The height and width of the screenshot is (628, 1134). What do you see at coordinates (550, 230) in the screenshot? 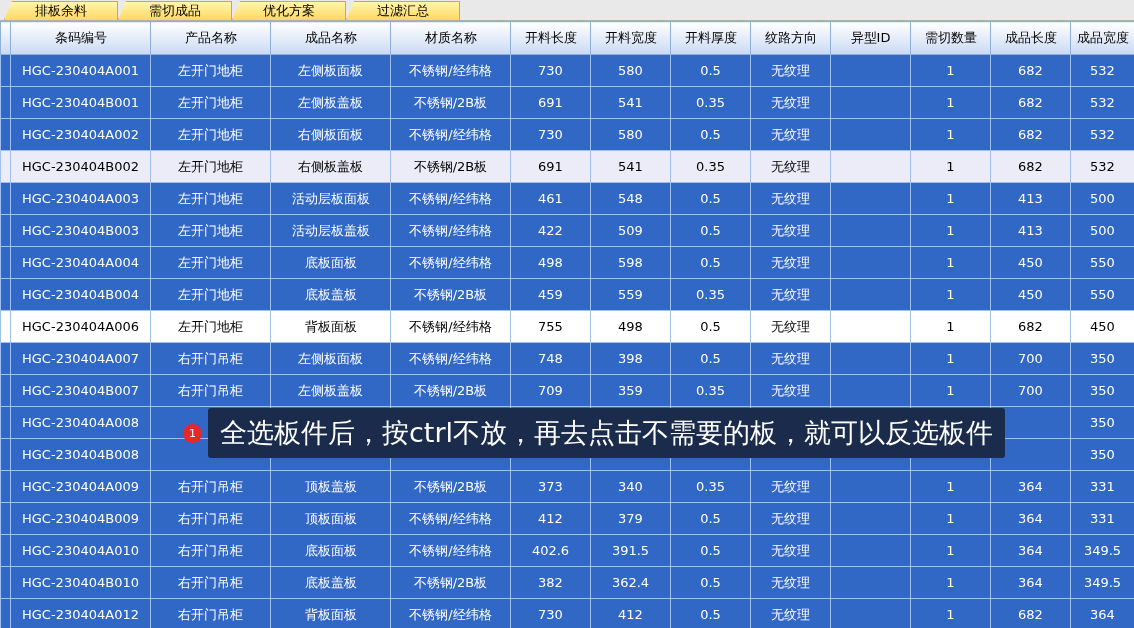
I see `table-cell: 422` at bounding box center [550, 230].